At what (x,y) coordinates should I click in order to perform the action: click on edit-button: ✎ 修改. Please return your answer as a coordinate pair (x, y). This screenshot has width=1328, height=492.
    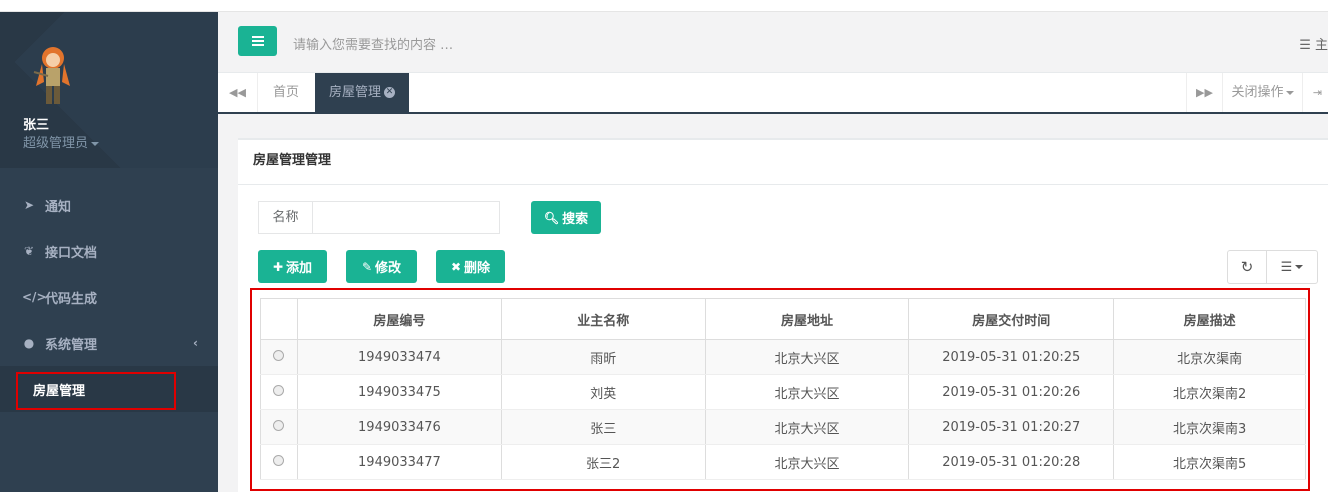
    Looking at the image, I should click on (381, 266).